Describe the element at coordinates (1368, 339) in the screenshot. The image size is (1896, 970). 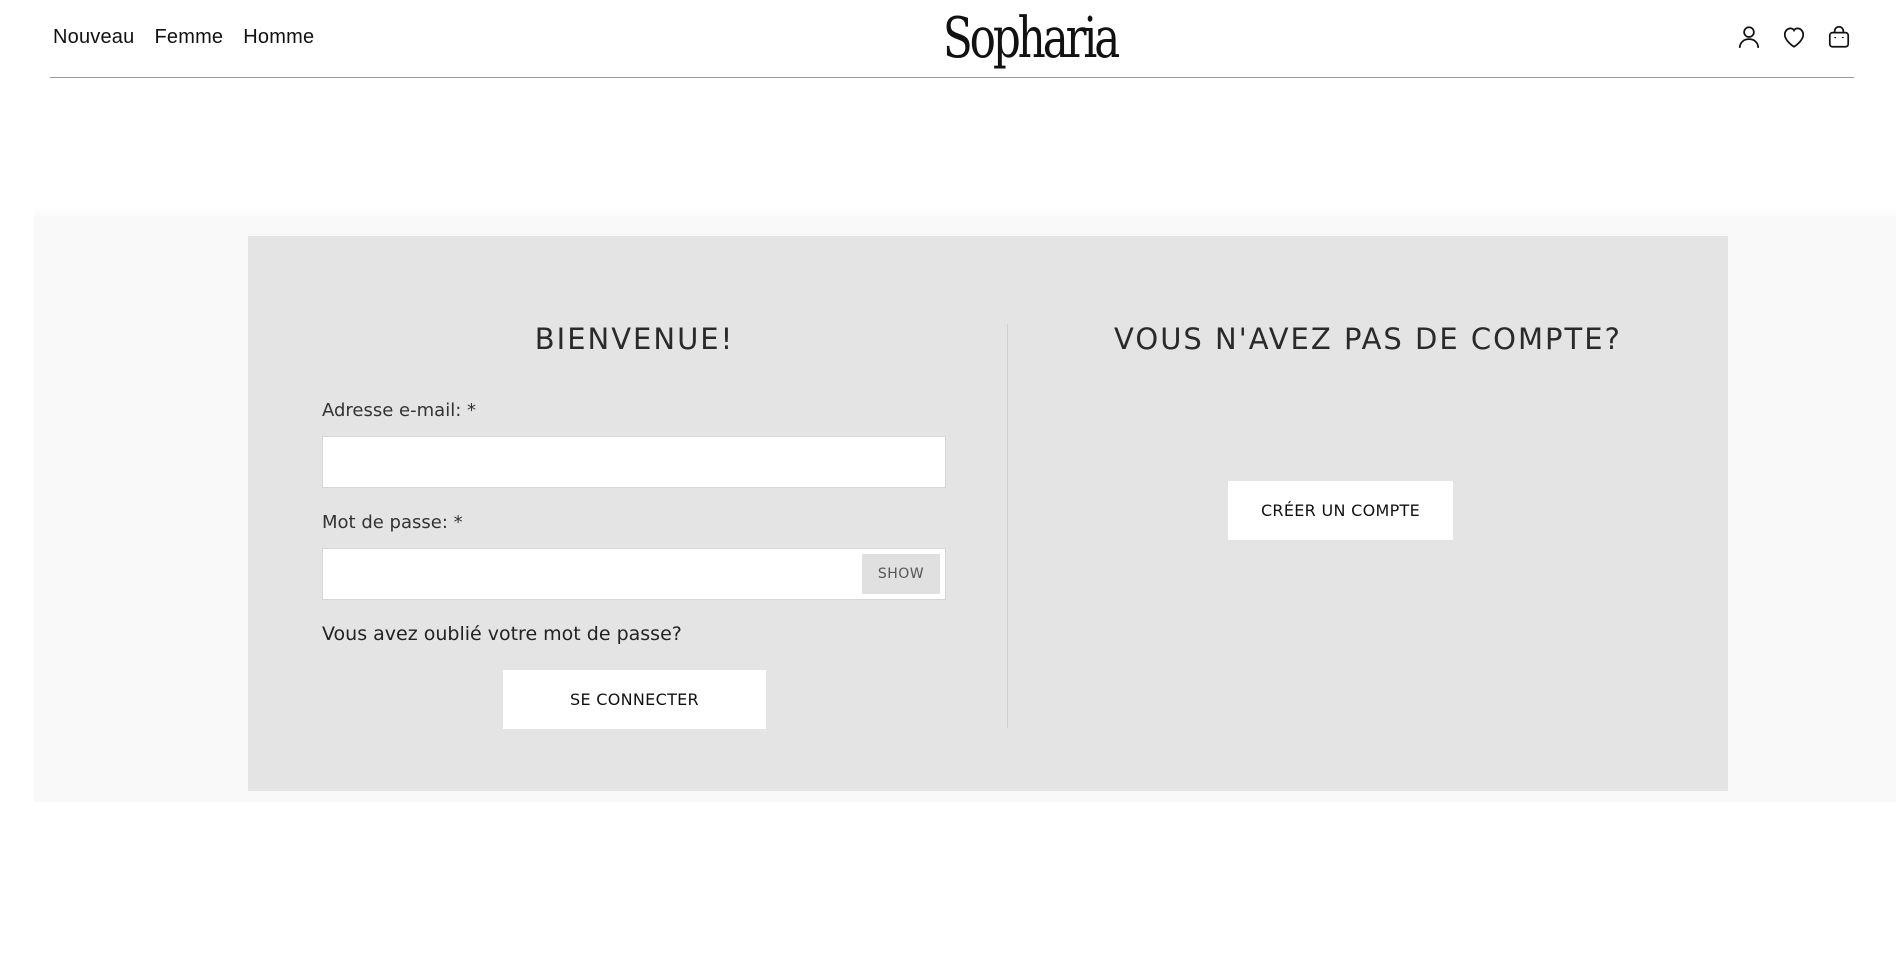
I see `register-title: VOUS N'AVEZ PAS DE COMPTE?` at that location.